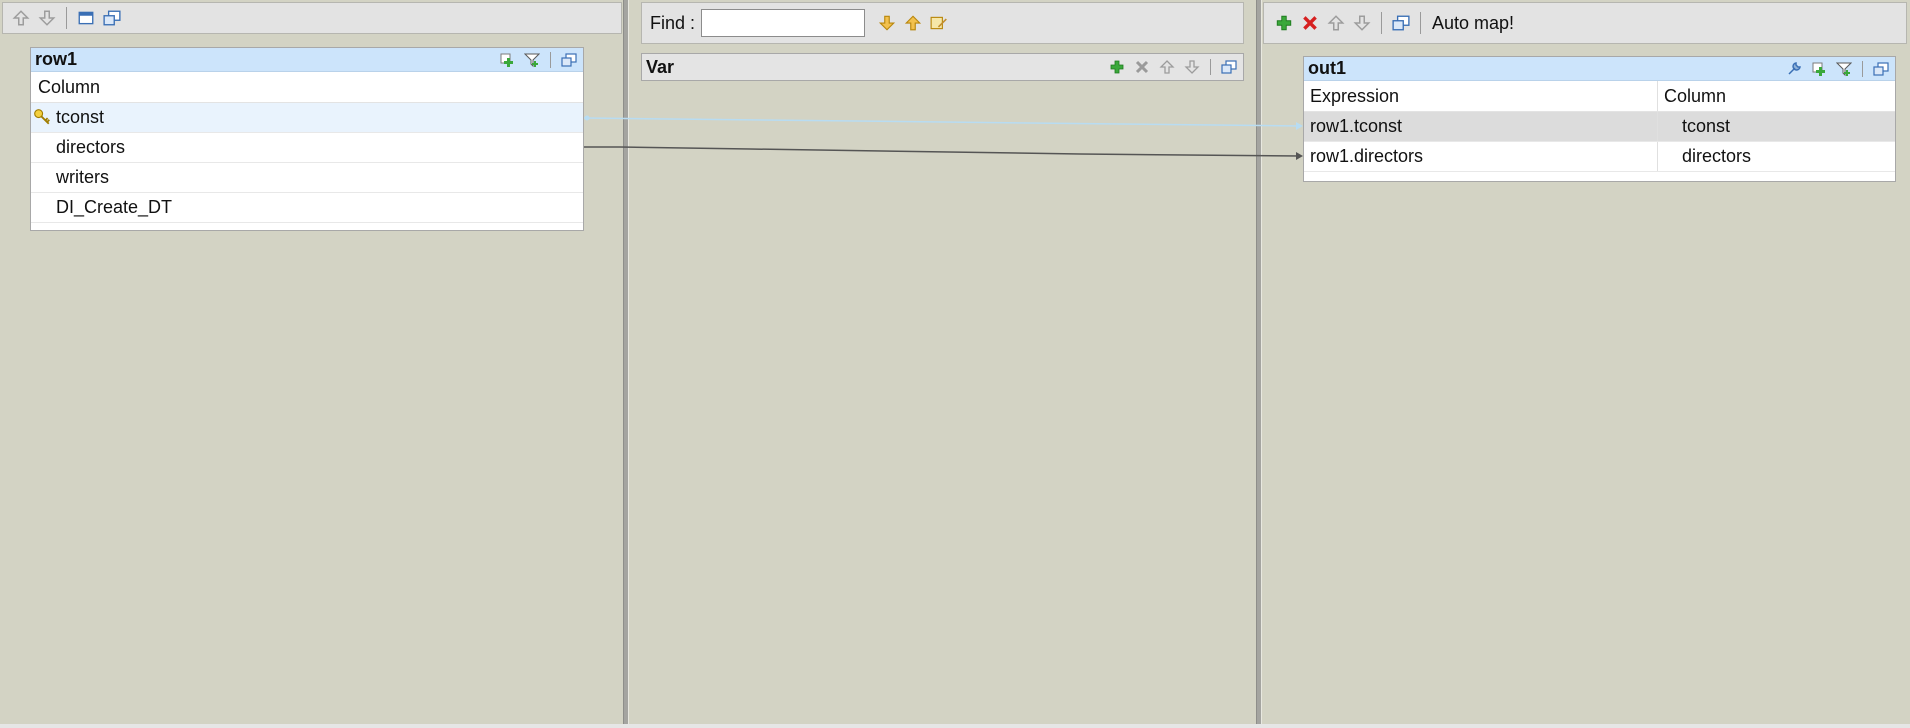 The image size is (1910, 728). What do you see at coordinates (783, 23) in the screenshot?
I see `find-input` at bounding box center [783, 23].